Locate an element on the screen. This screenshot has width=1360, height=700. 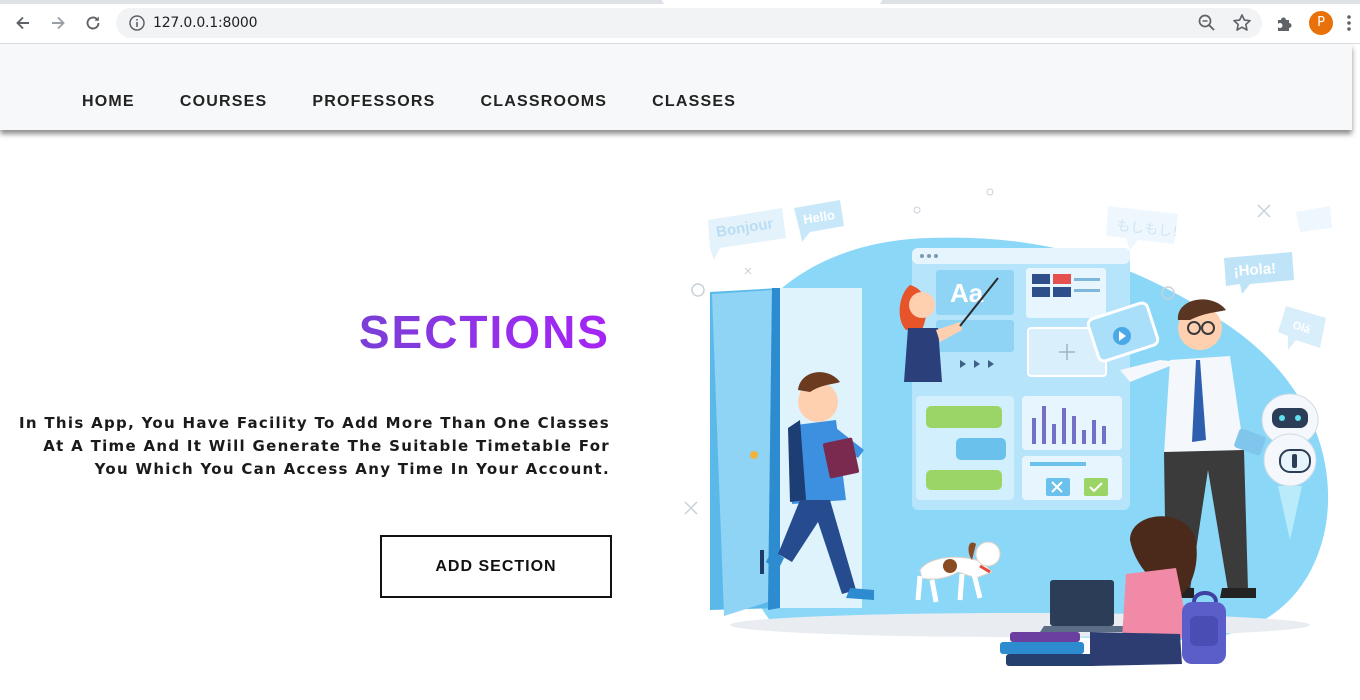
info-icon is located at coordinates (137, 23).